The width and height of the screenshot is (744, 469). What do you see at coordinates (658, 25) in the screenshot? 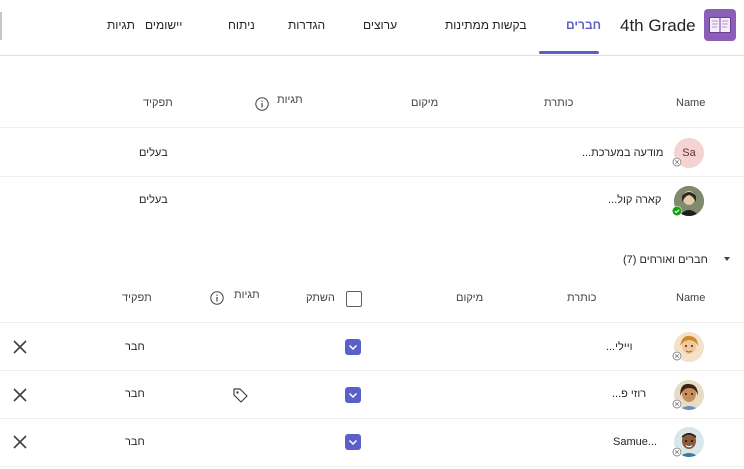
I see `team-name: 4th Grade` at bounding box center [658, 25].